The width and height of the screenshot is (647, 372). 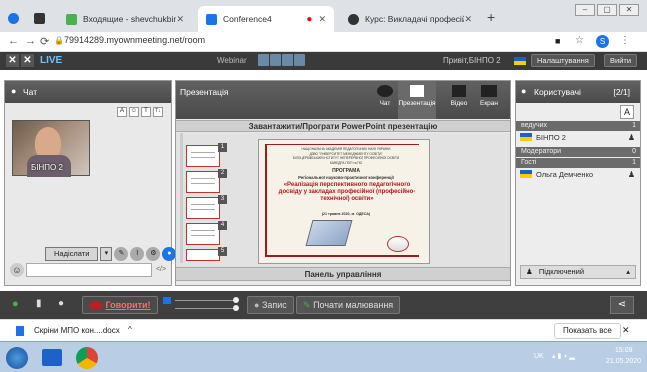 I want to click on new-tab-button: +, so click(x=491, y=17).